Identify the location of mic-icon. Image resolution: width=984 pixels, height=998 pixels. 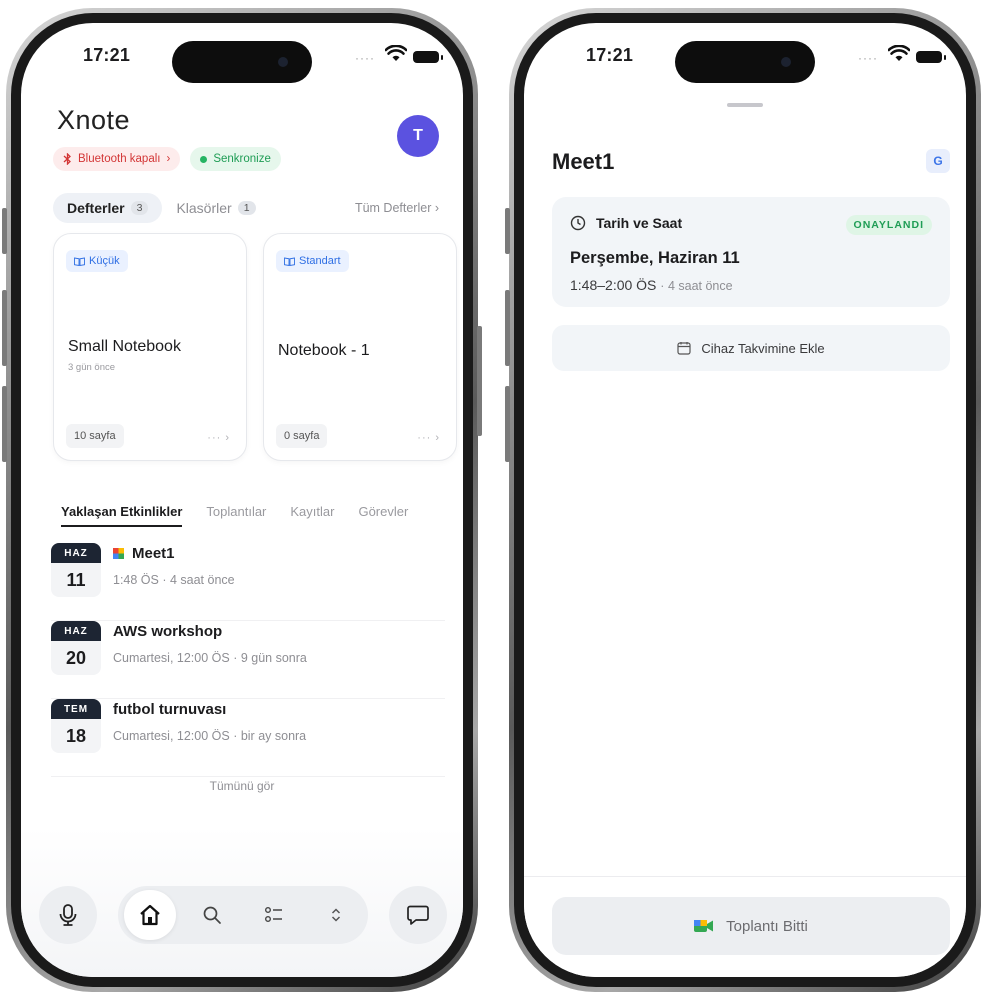
(68, 915).